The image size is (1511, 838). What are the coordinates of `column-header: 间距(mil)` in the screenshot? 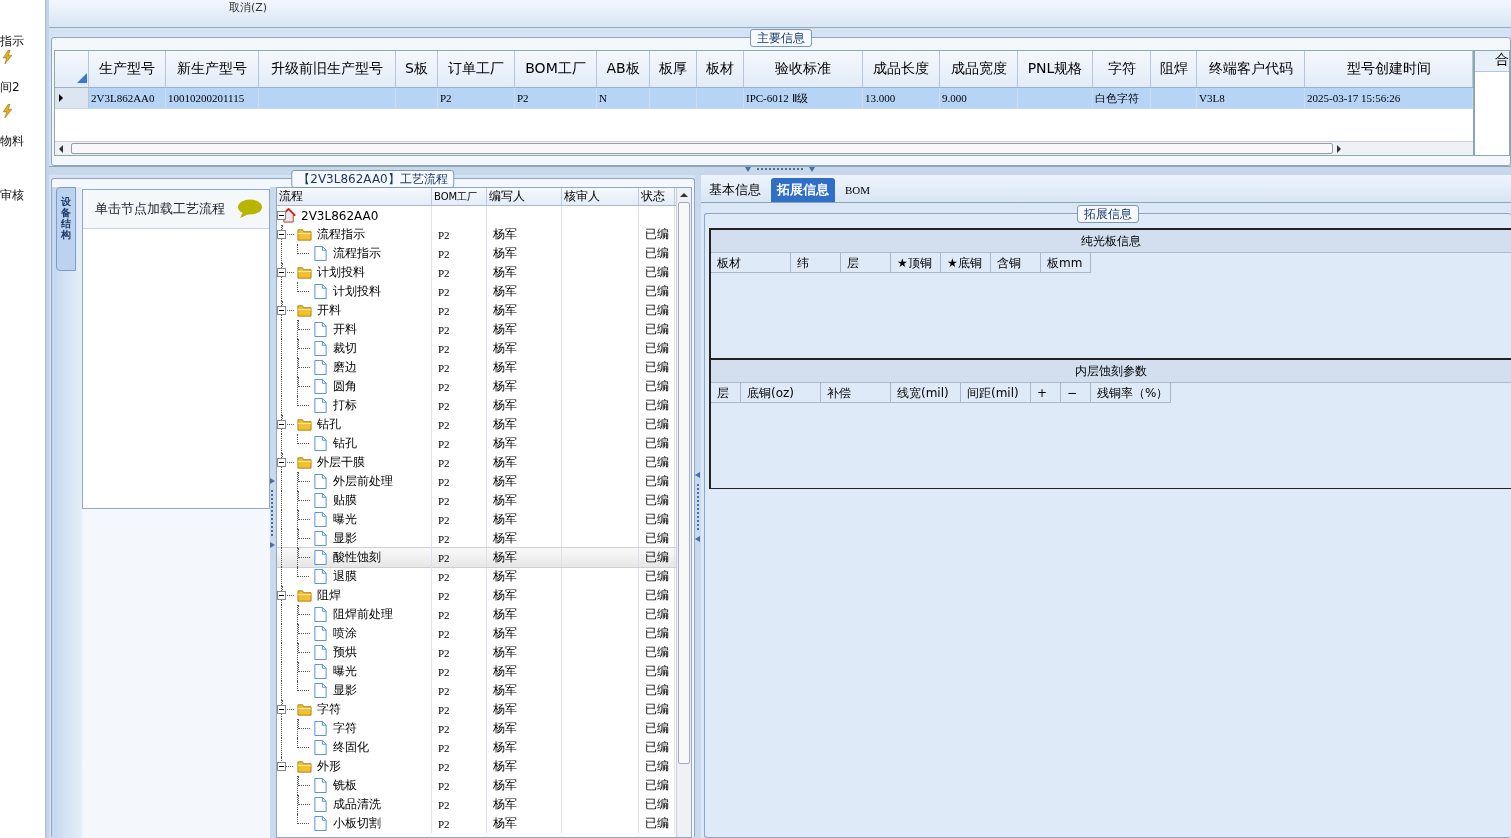 It's located at (996, 393).